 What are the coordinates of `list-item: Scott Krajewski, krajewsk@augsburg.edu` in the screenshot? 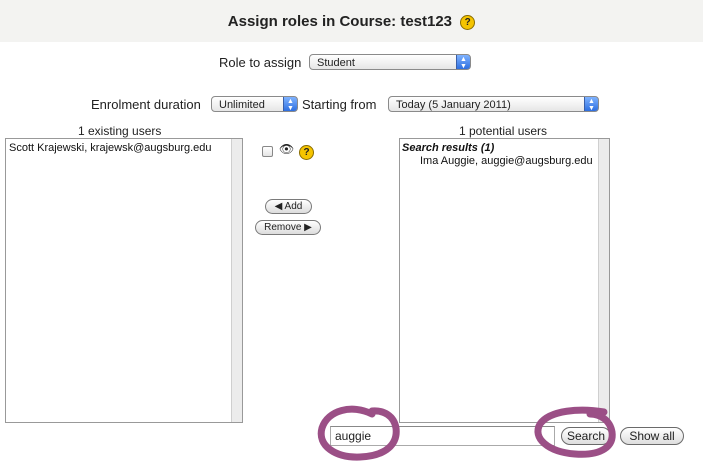 It's located at (110, 148).